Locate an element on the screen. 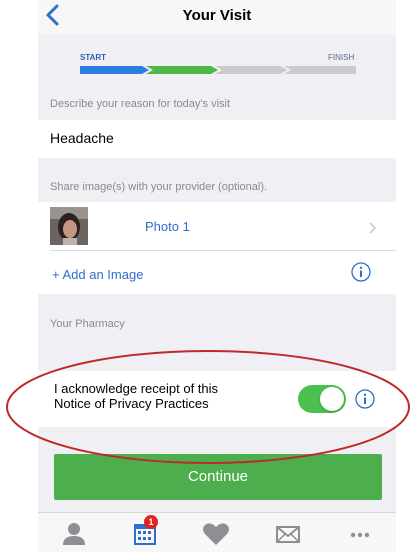 The height and width of the screenshot is (552, 417). photo-label: Photo 1 is located at coordinates (167, 226).